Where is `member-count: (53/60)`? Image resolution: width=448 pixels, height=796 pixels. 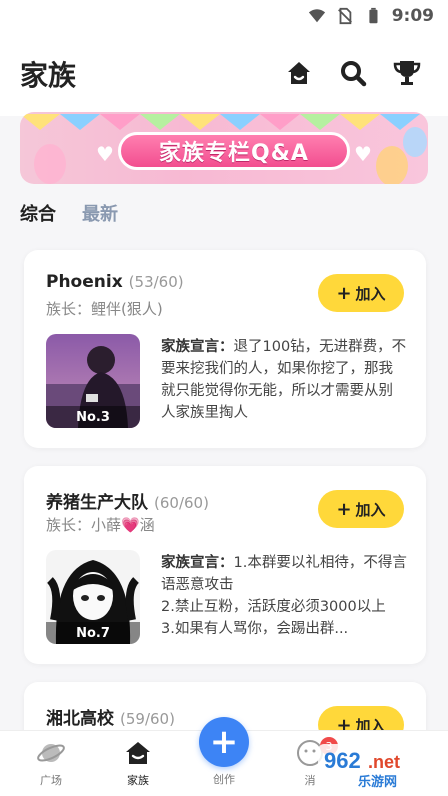
member-count: (53/60) is located at coordinates (156, 282).